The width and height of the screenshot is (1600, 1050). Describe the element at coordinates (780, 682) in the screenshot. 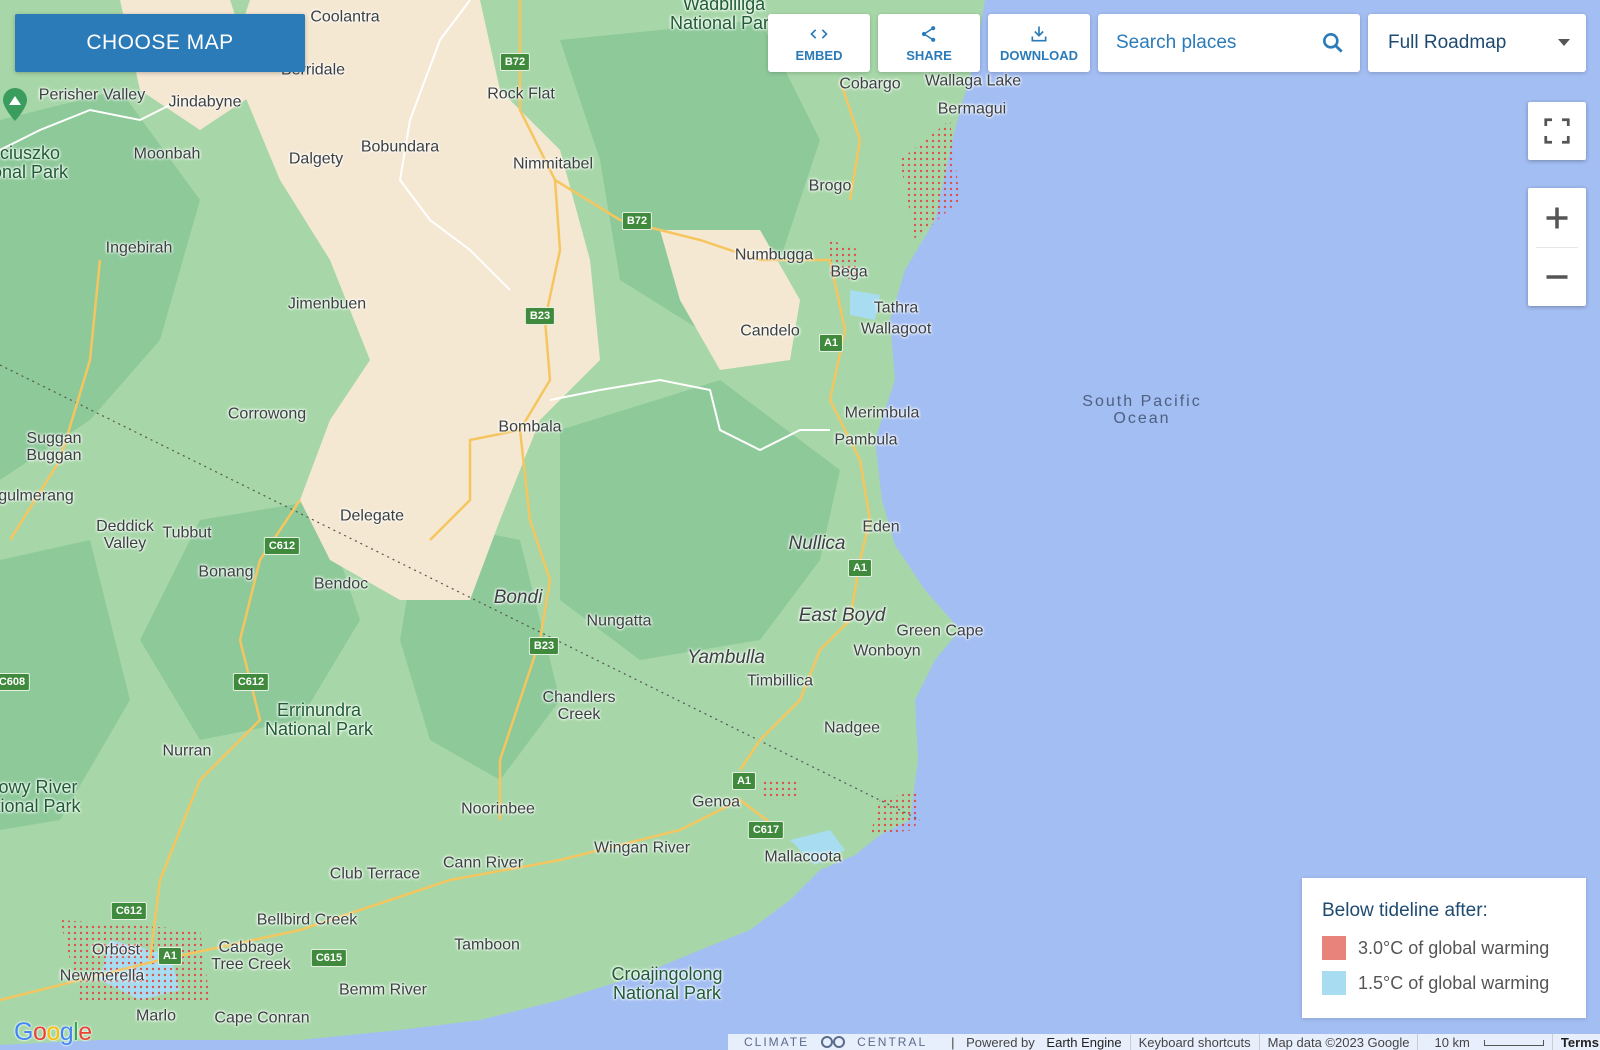

I see `place-label: Timbillica` at that location.